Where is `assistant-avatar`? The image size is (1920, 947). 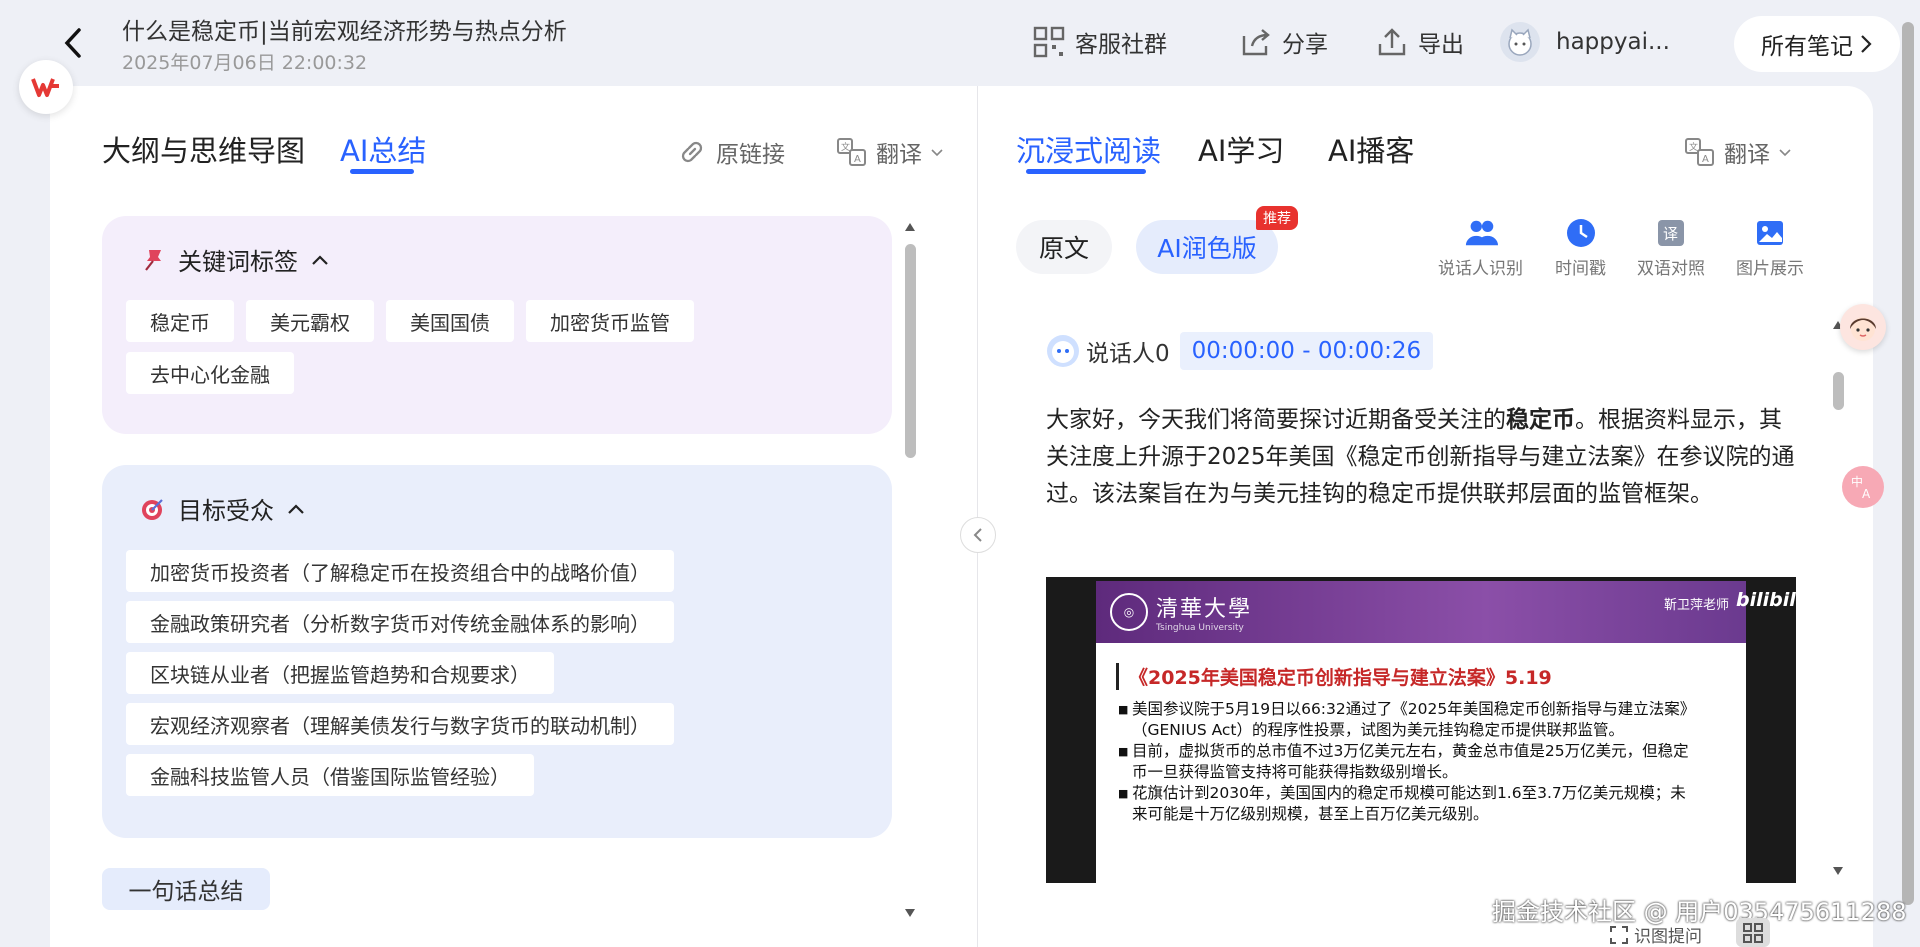
assistant-avatar is located at coordinates (1863, 327).